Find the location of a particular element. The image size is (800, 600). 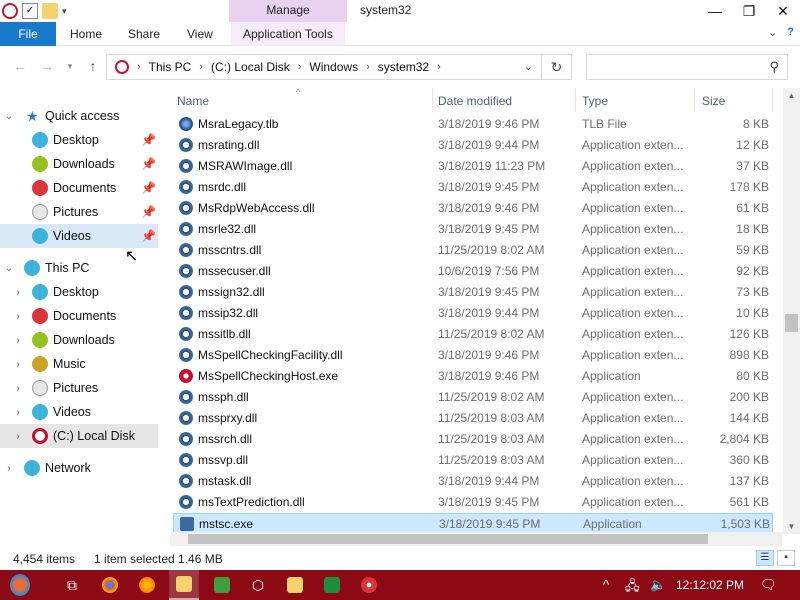

nav-quick-documents: Documents 📌 is located at coordinates (79, 188).